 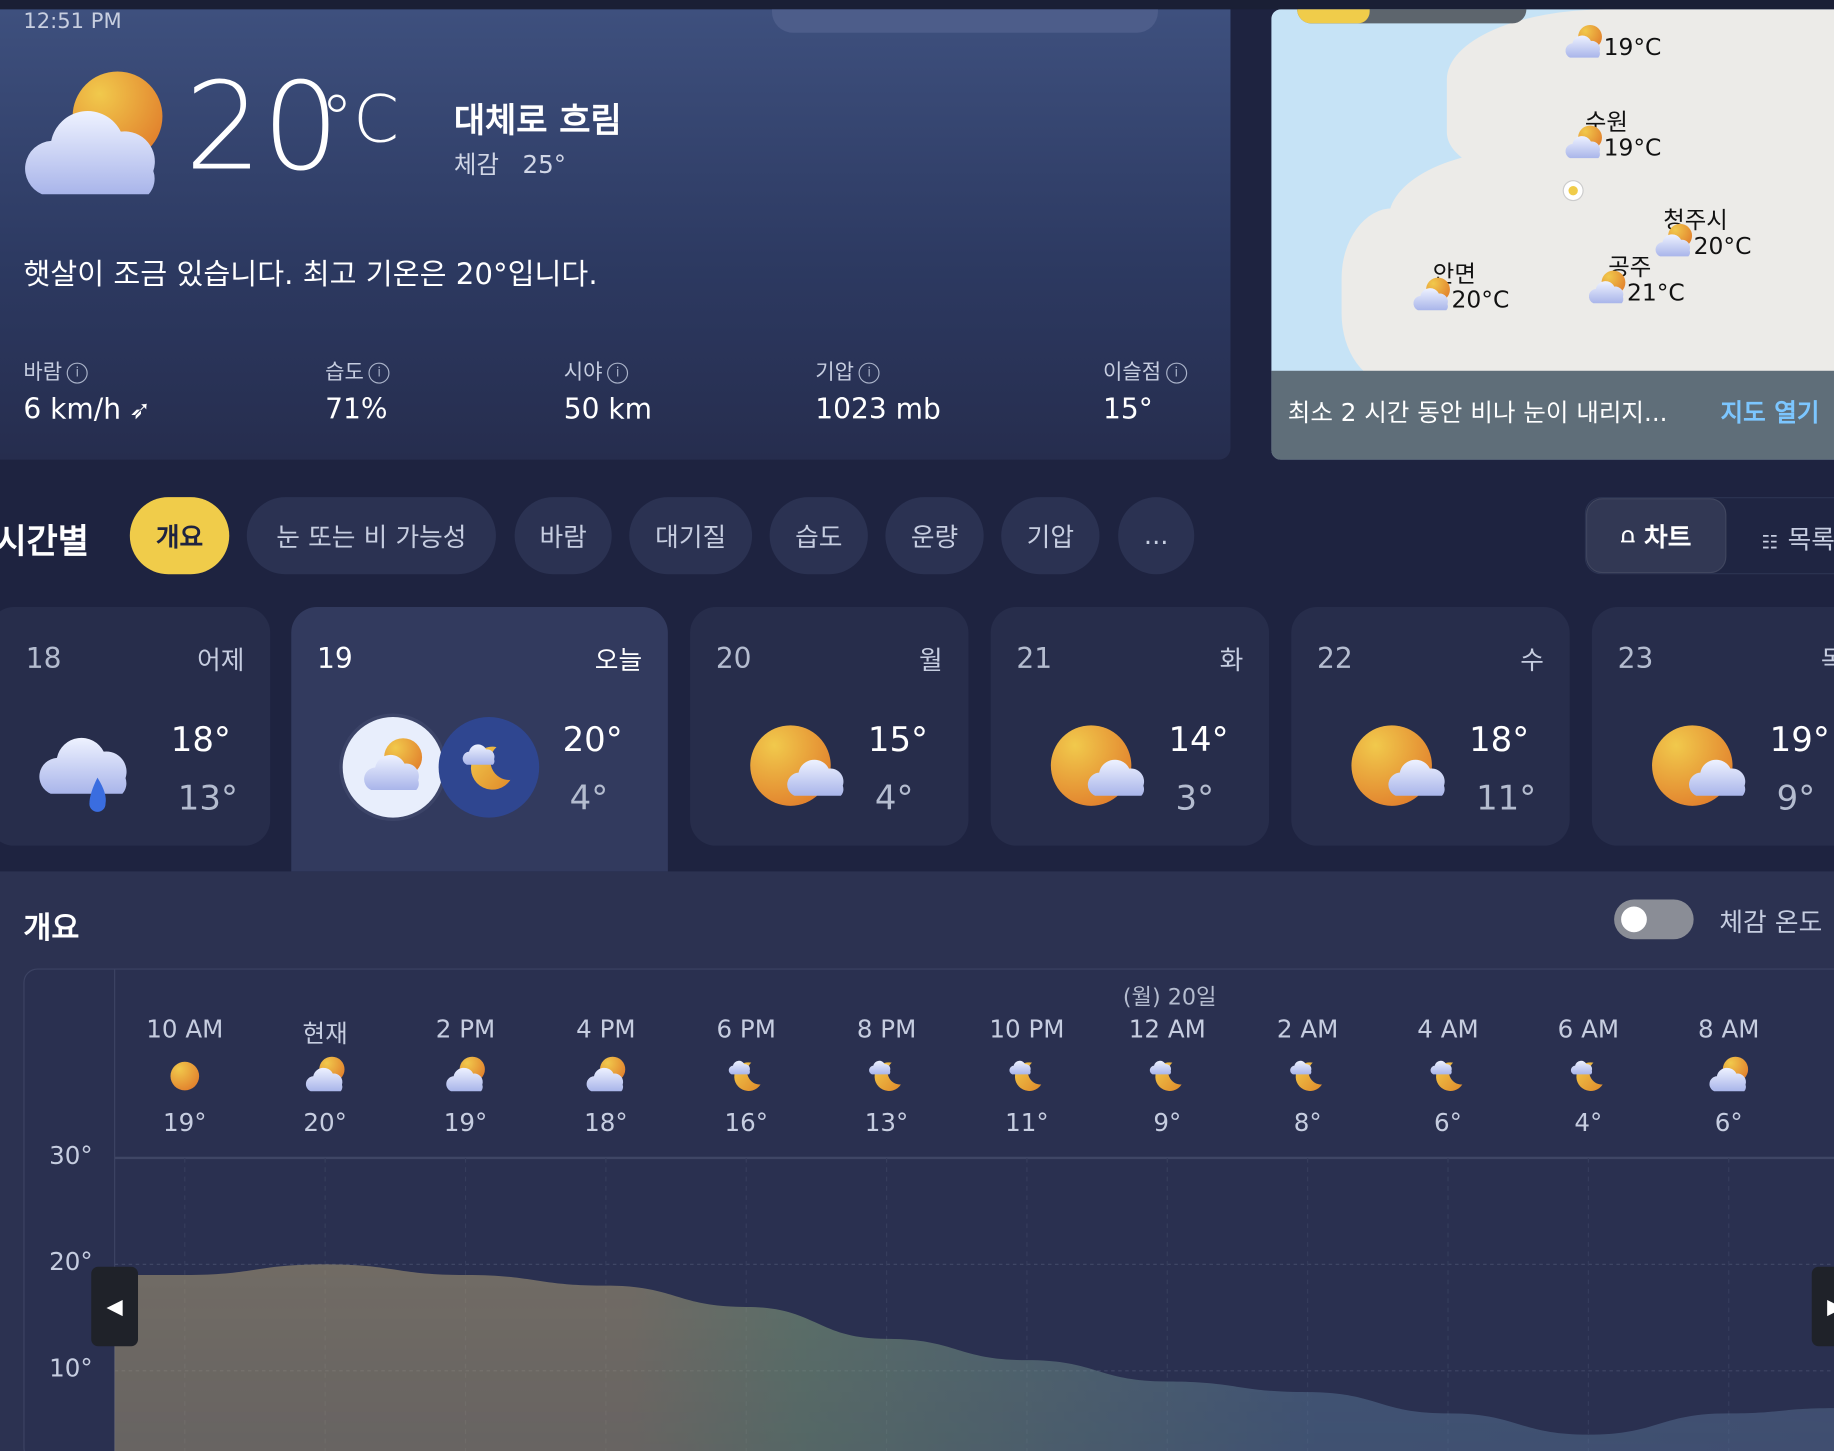 I want to click on hour-temp-label: 13°, so click(x=886, y=1122).